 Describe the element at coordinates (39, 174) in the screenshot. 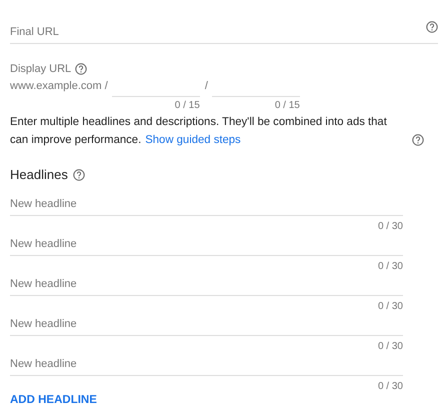

I see `headlines-title: Headlines` at that location.